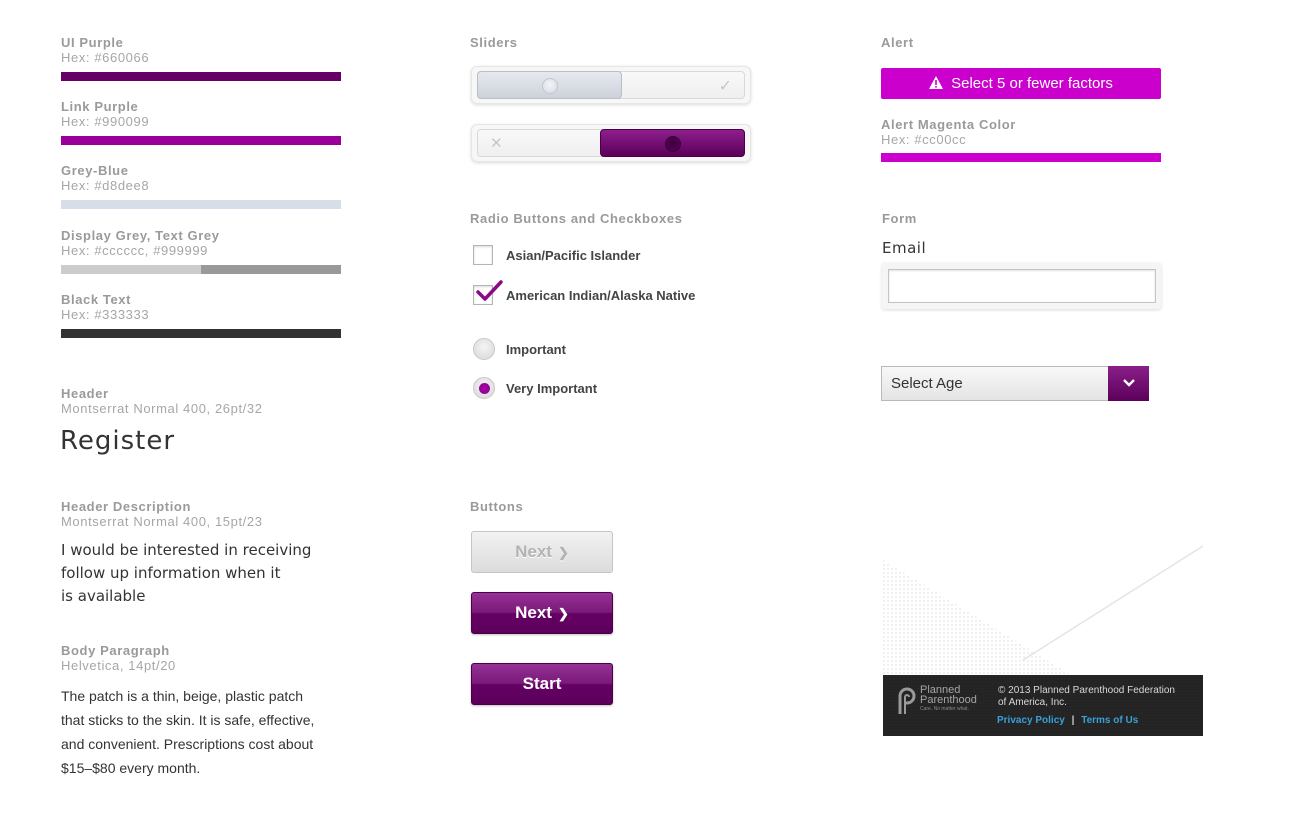 The width and height of the screenshot is (1302, 834). What do you see at coordinates (897, 42) in the screenshot?
I see `alert-section-label: Alert` at bounding box center [897, 42].